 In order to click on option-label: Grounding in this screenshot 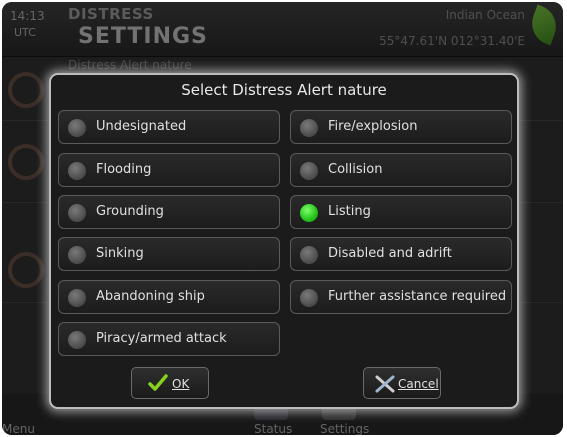, I will do `click(130, 211)`.